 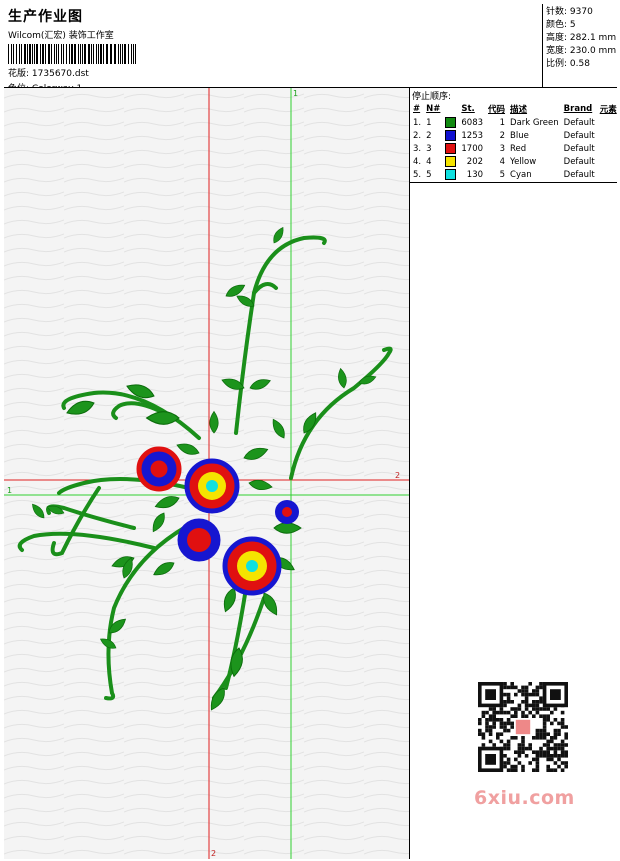 I want to click on flower-large, so click(x=252, y=566).